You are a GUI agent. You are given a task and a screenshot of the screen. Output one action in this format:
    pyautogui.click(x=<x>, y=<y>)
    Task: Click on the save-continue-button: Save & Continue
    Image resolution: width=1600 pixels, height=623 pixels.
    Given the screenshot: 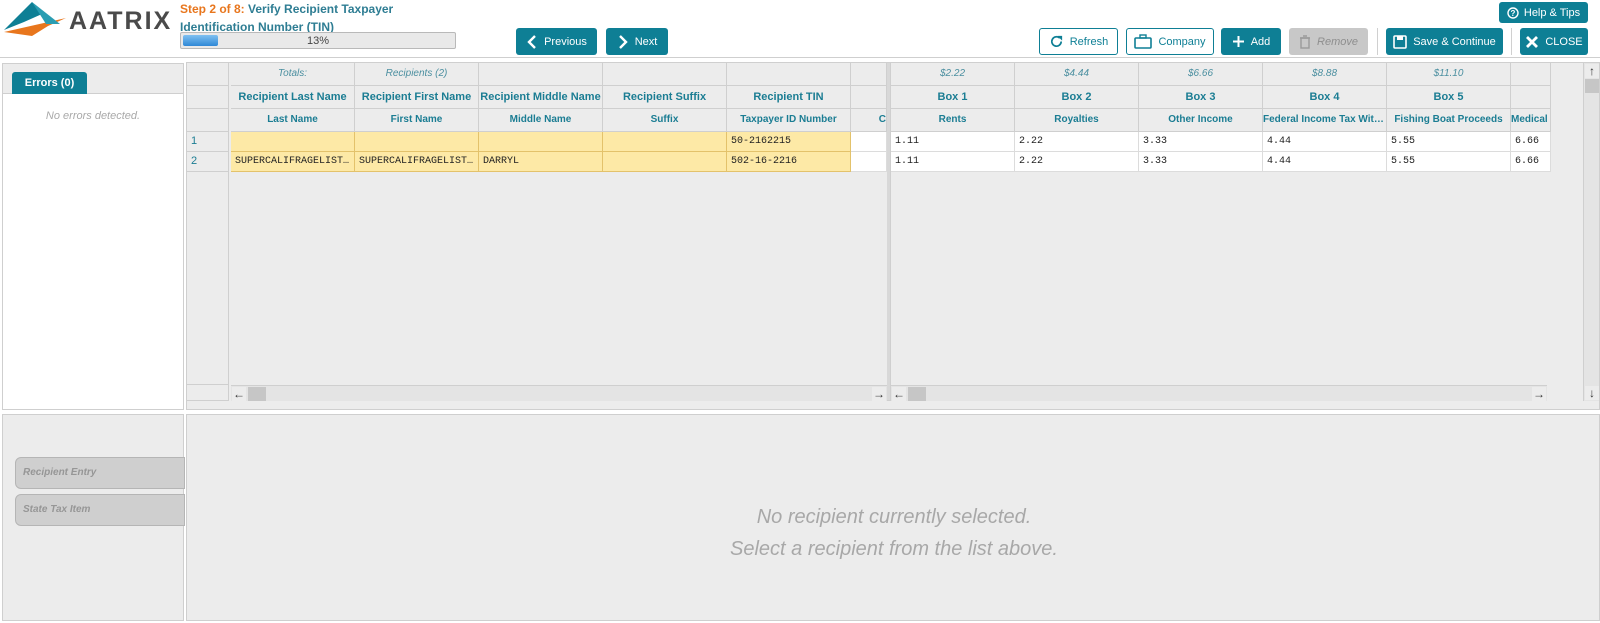 What is the action you would take?
    pyautogui.click(x=1444, y=41)
    